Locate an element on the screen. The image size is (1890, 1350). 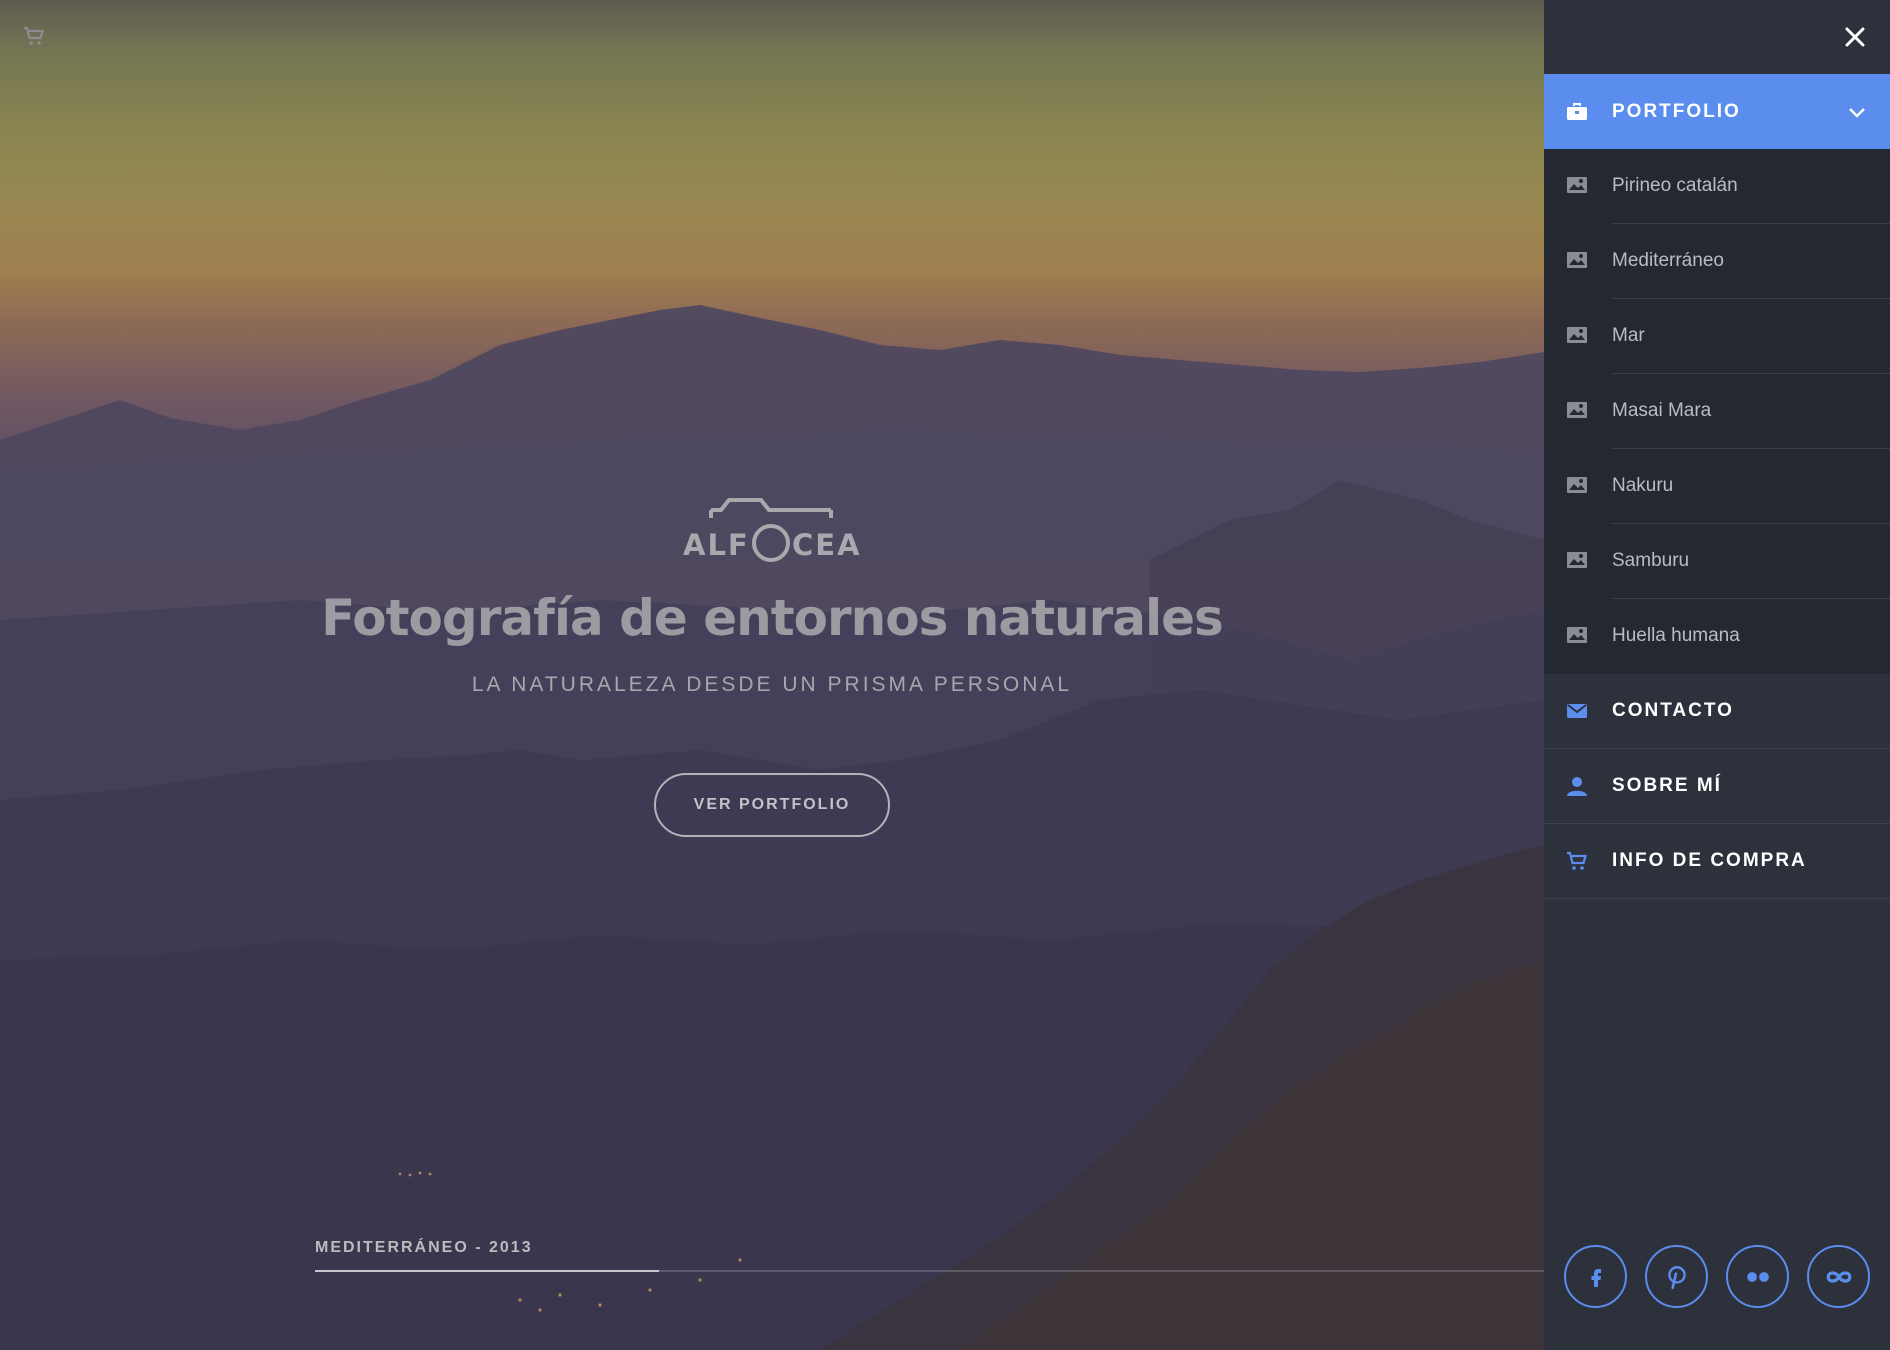
submenu-item-masai-mara: Masai Mara is located at coordinates (1717, 411).